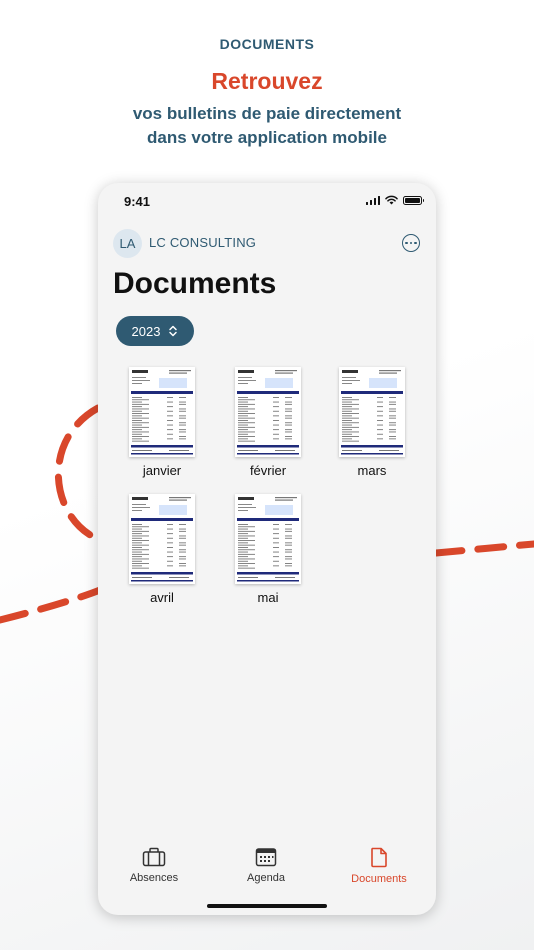 This screenshot has width=534, height=950. I want to click on tab-label: Agenda, so click(266, 878).